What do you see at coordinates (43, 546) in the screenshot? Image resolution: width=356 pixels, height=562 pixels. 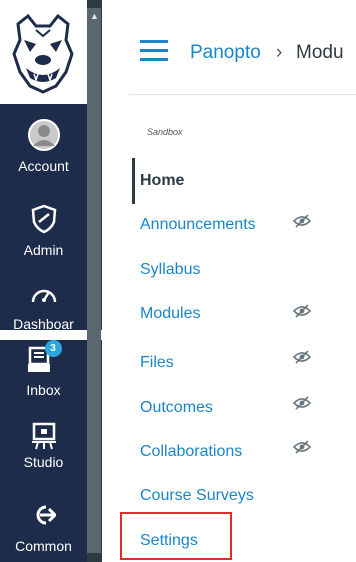 I see `nav-common-label: Common` at bounding box center [43, 546].